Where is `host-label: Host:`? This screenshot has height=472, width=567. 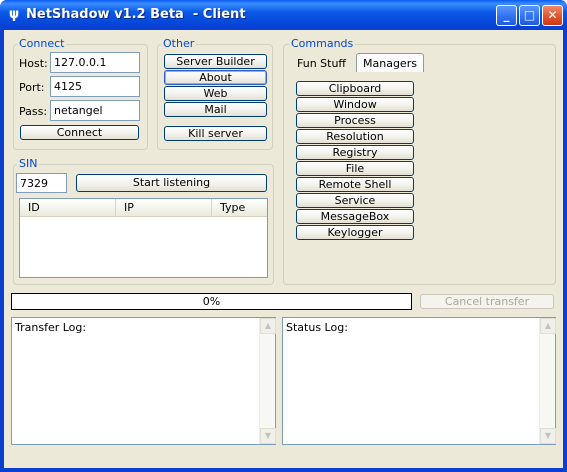 host-label: Host: is located at coordinates (33, 63).